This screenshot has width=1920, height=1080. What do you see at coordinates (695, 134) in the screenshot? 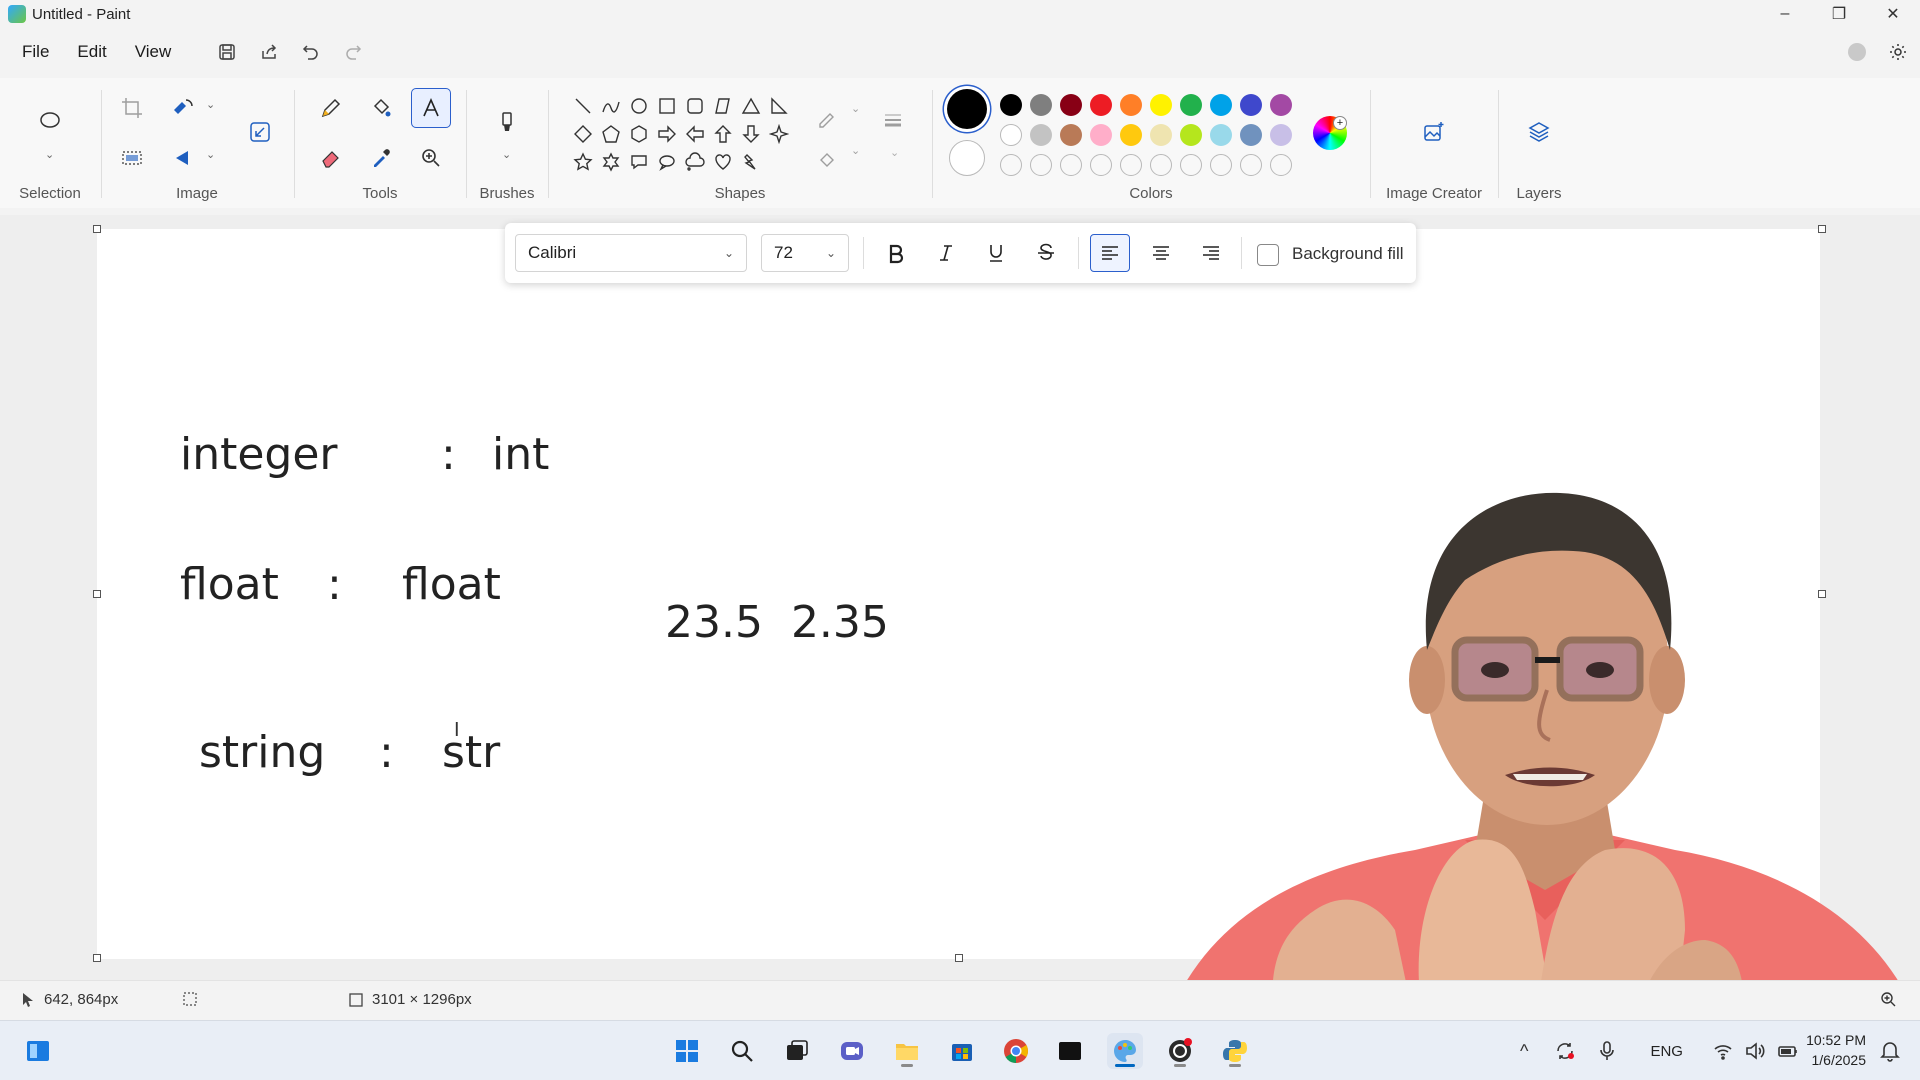
I see `left-arrow-shape-icon` at bounding box center [695, 134].